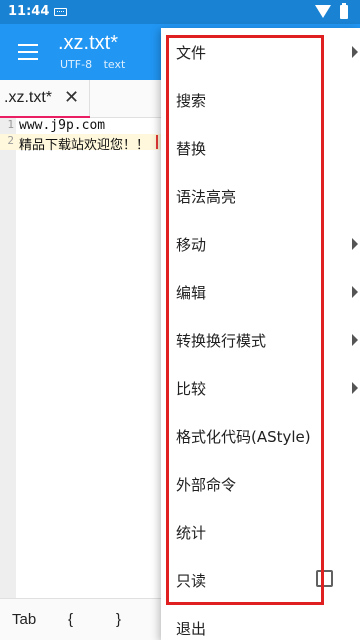 This screenshot has height=640, width=360. I want to click on file-title: .xz.txt*, so click(88, 43).